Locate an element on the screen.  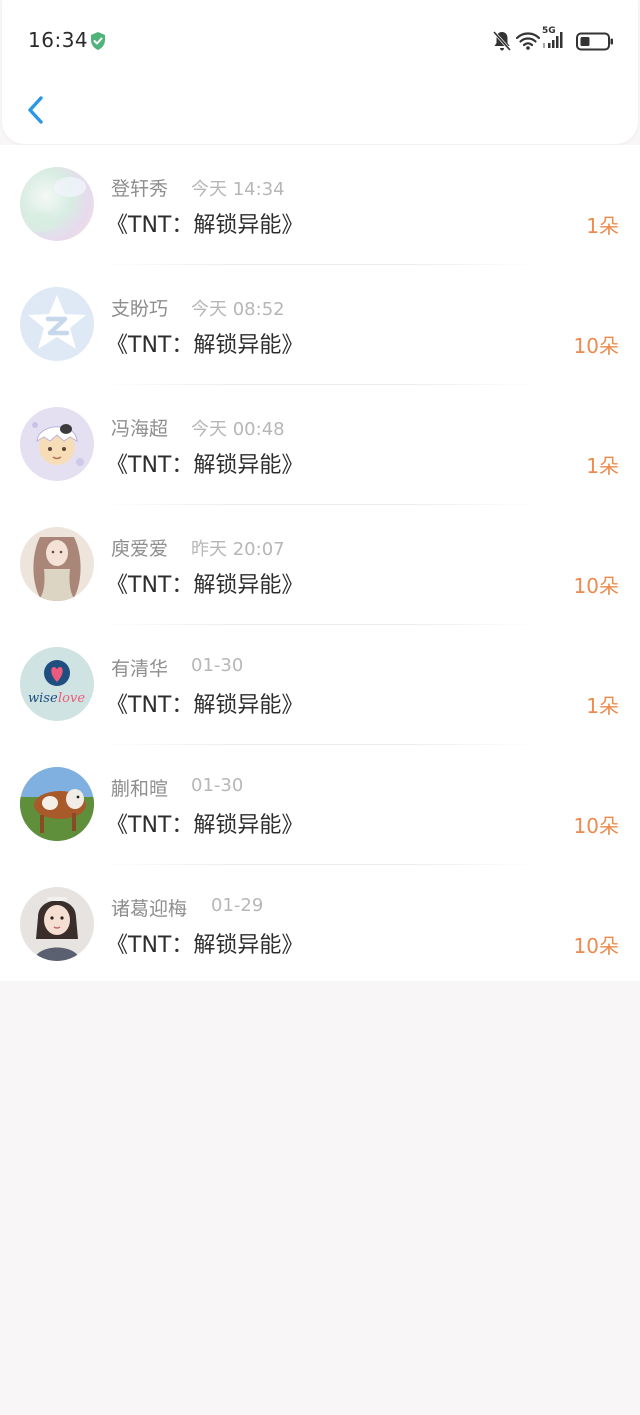
avatar-logo-text-wise: wise is located at coordinates (43, 698).